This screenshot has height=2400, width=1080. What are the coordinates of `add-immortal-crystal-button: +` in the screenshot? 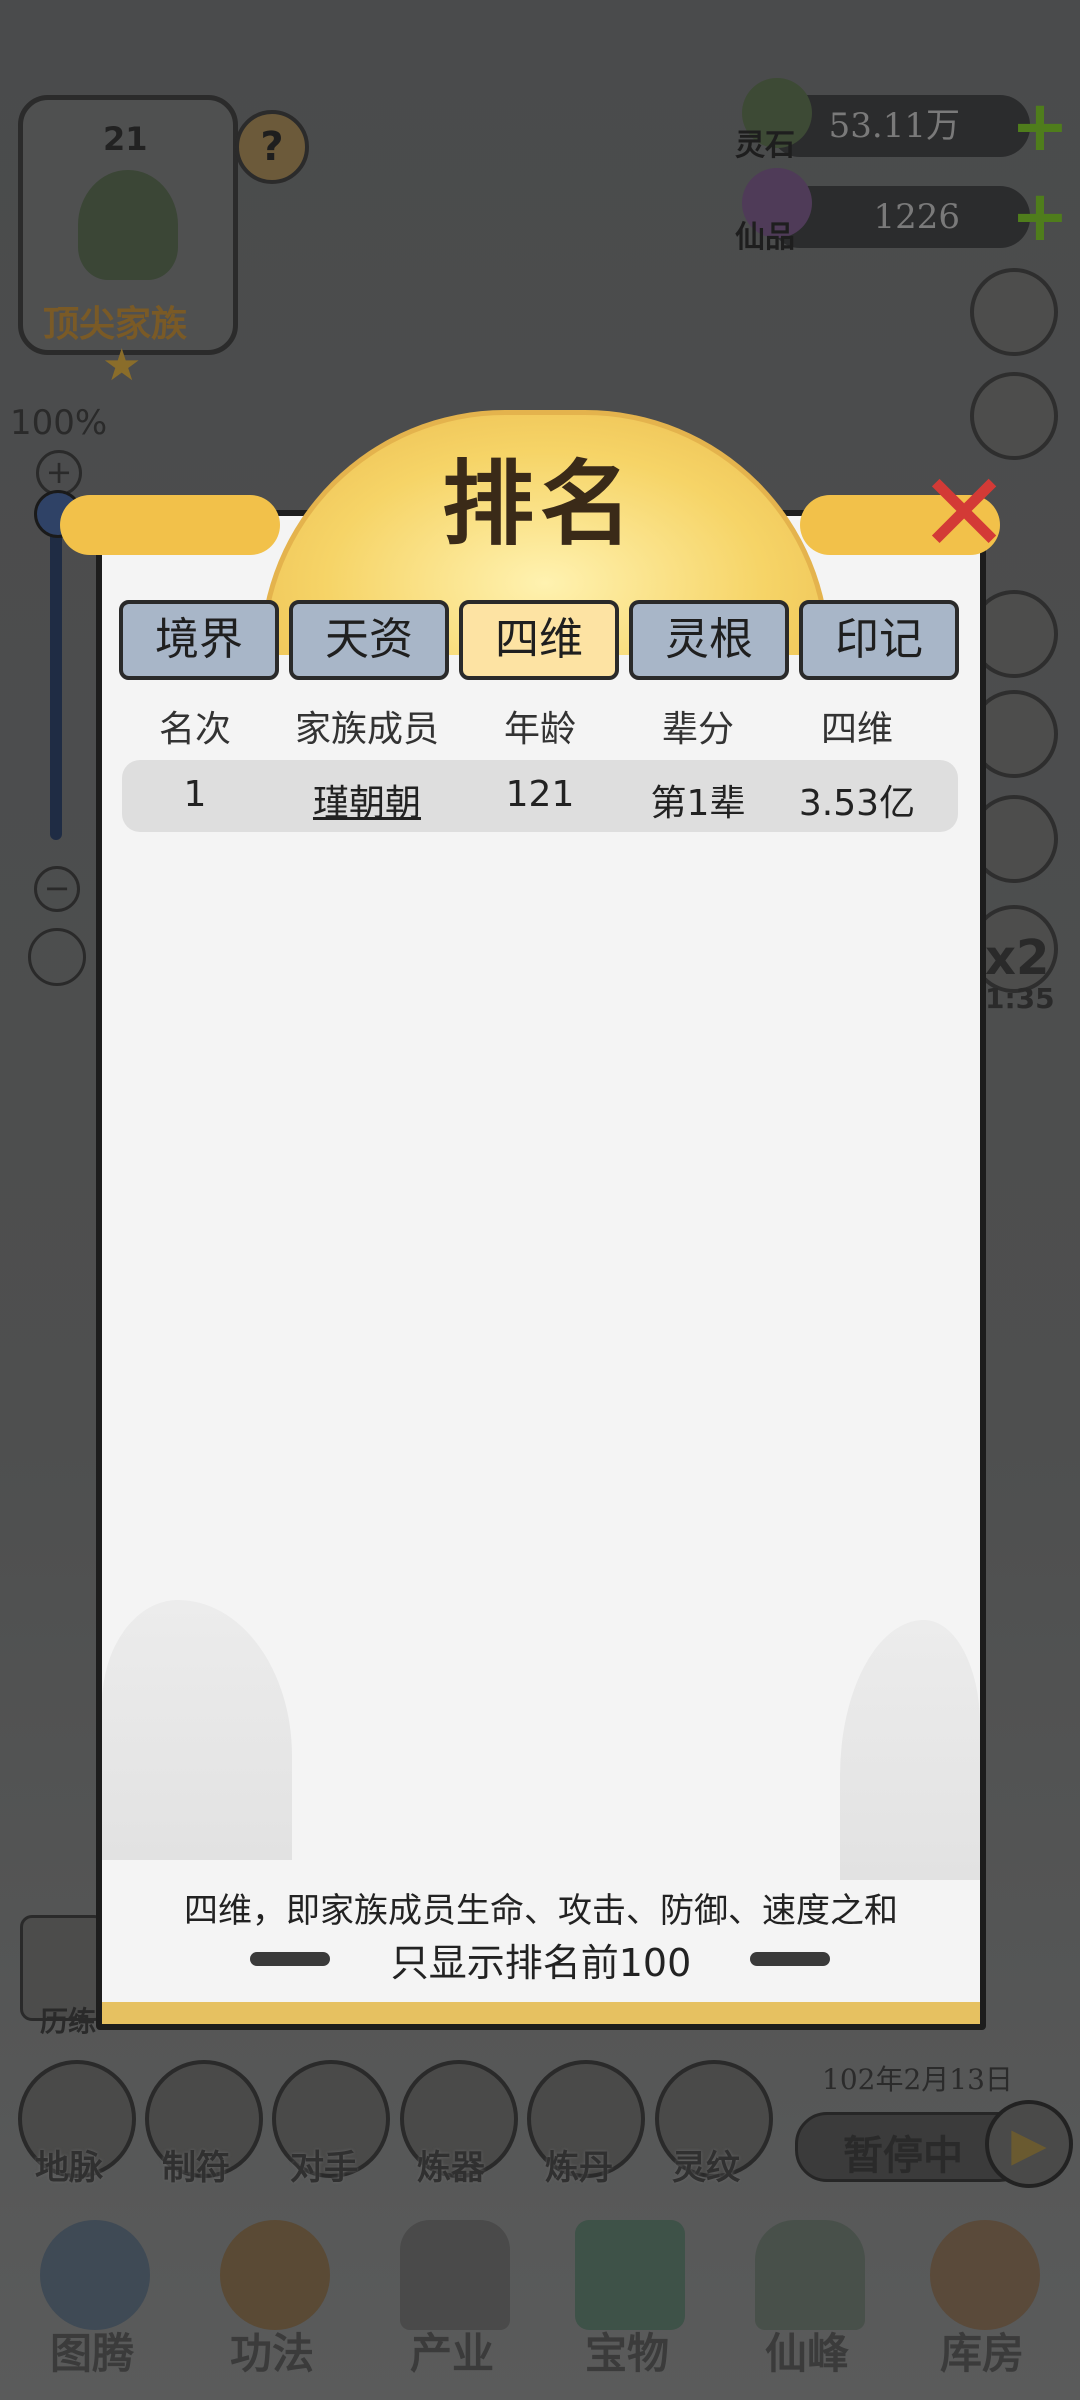 It's located at (1040, 216).